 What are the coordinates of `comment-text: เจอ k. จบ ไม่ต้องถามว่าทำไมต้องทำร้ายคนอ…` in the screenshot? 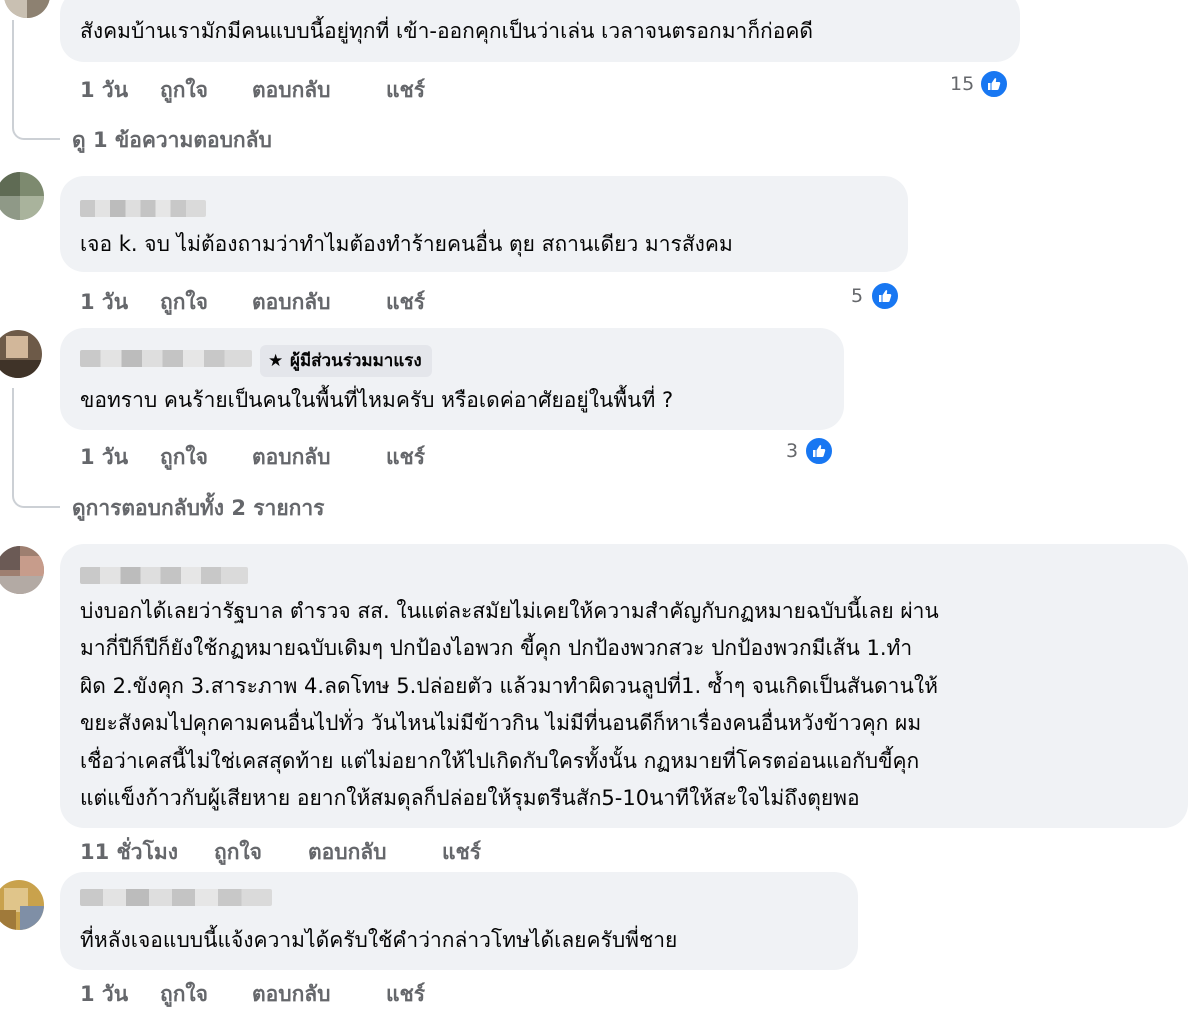 It's located at (406, 244).